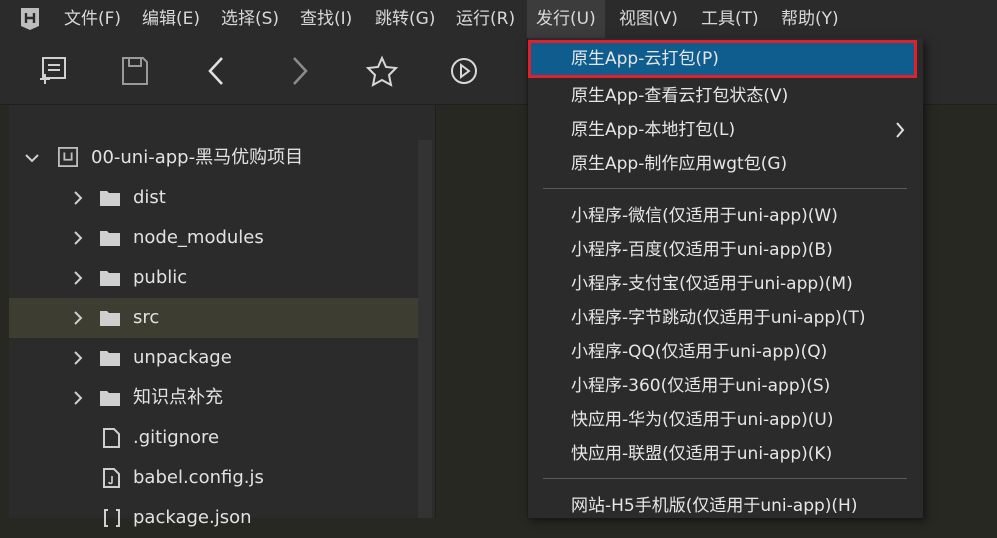 The image size is (997, 538). I want to click on menu-item-mp-baidu: 小程序-百度(仅适用于uni-app)(B), so click(725, 250).